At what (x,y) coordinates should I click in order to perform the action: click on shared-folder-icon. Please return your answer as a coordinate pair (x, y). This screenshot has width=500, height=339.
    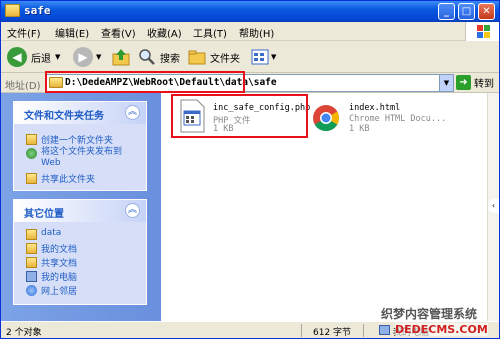
    Looking at the image, I should click on (31, 262).